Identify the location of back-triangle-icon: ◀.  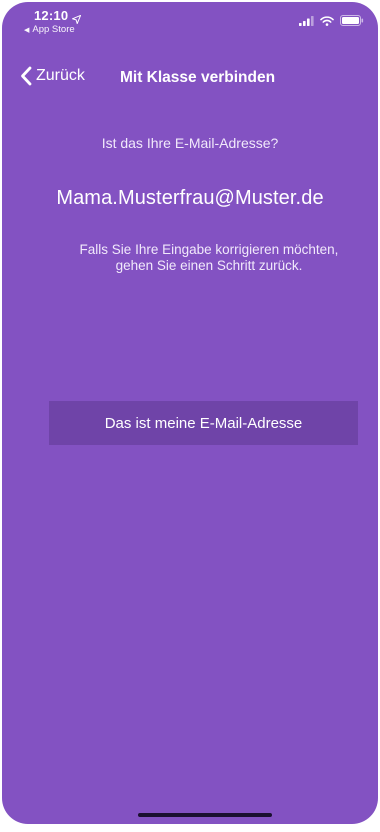
(27, 30).